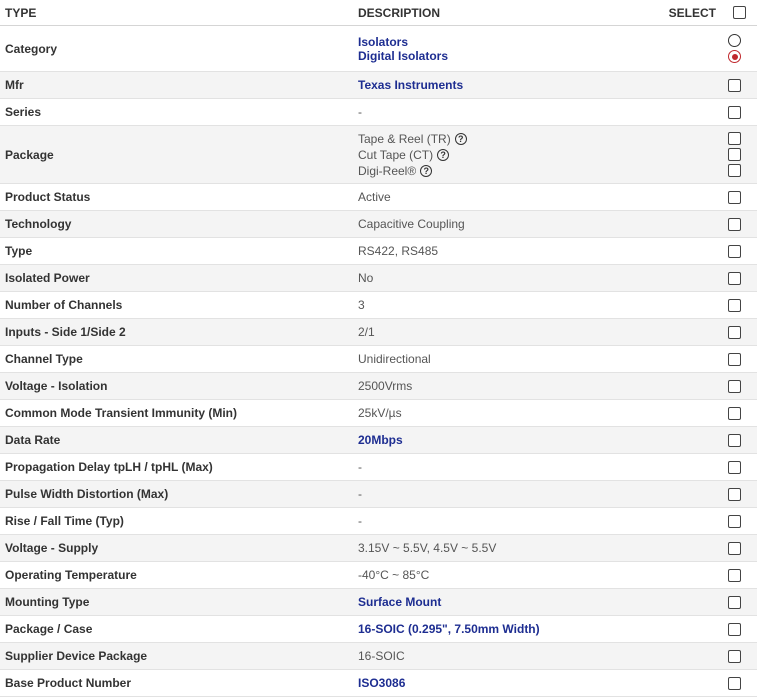 The image size is (757, 700). What do you see at coordinates (177, 440) in the screenshot?
I see `attribute-label: Data Rate` at bounding box center [177, 440].